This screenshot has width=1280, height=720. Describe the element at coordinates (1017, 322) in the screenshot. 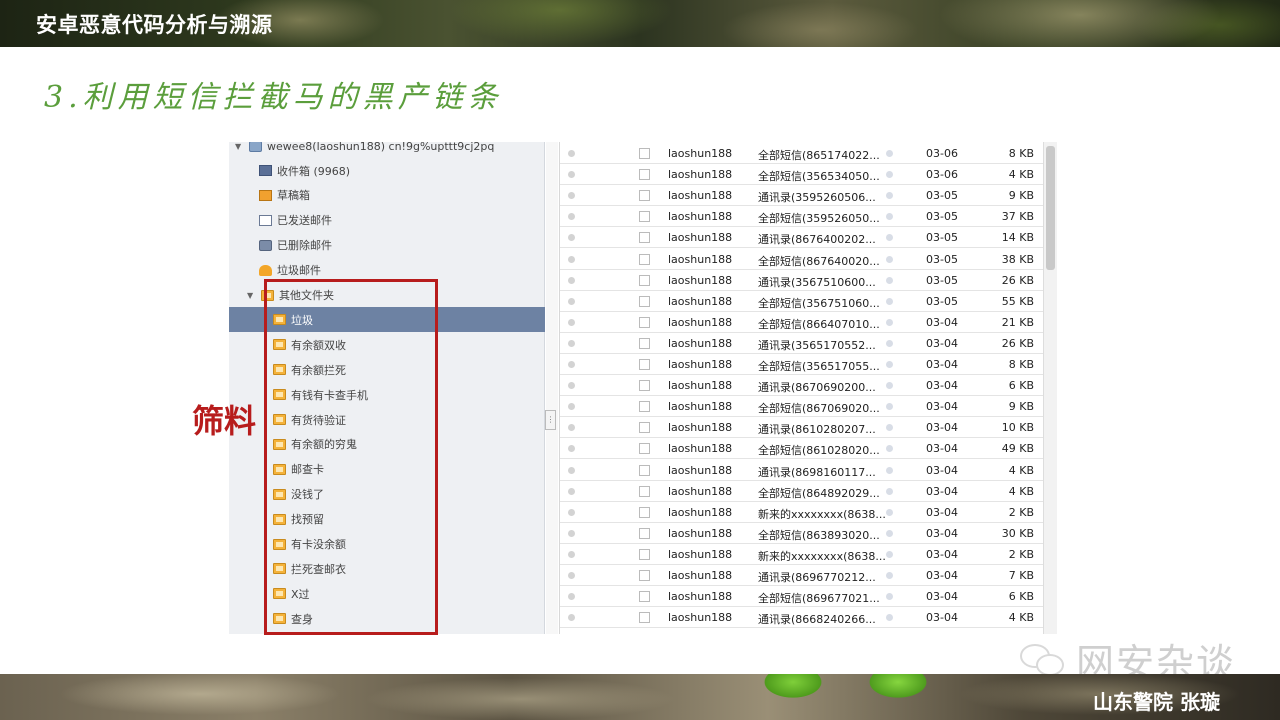

I see `mail-size: 21 KB` at that location.